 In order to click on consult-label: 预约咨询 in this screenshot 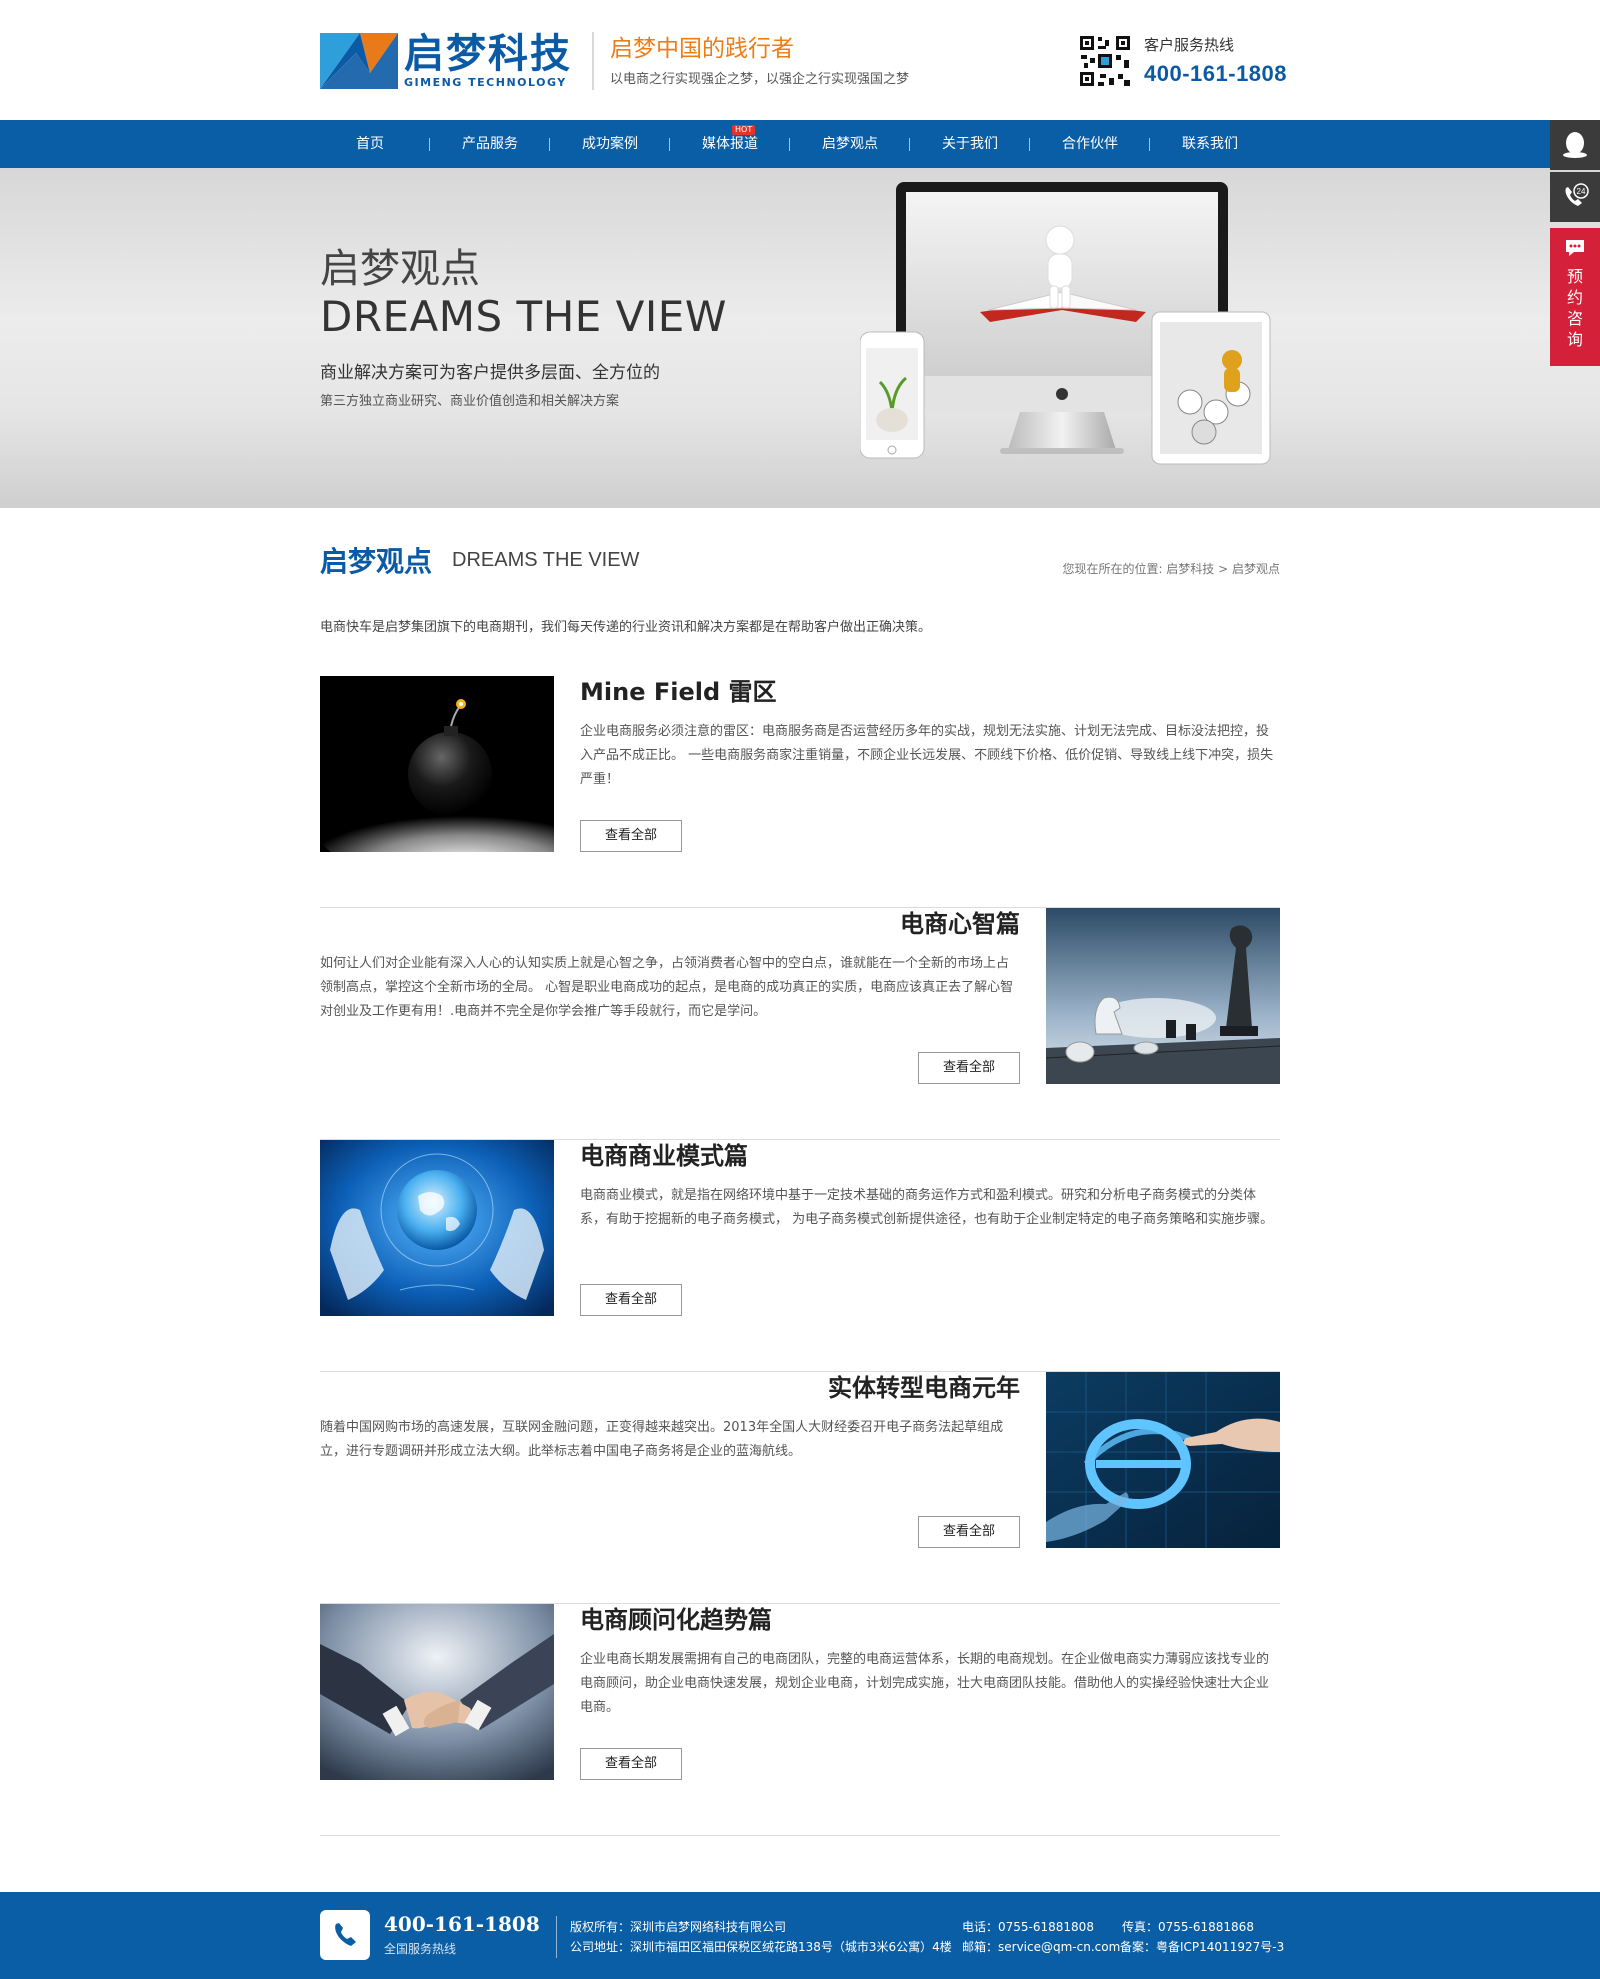, I will do `click(1574, 308)`.